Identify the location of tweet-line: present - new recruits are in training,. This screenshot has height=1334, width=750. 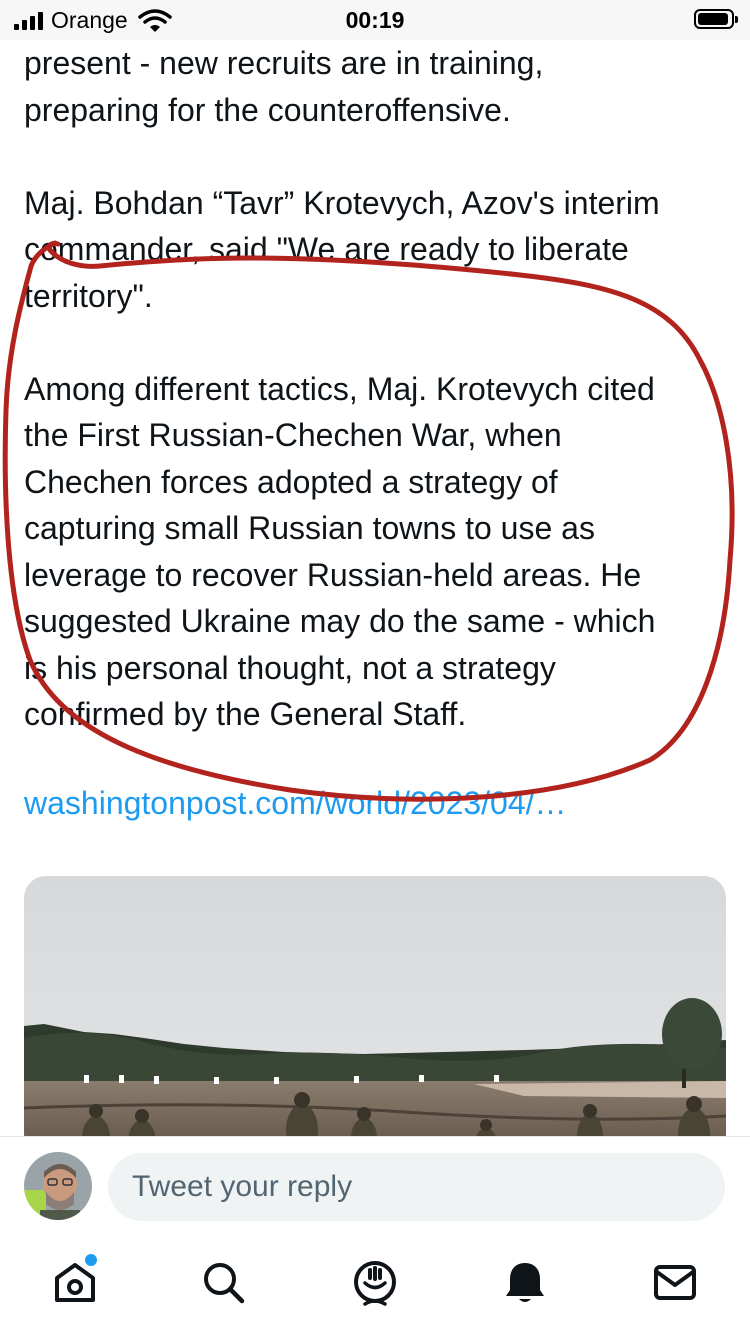
(284, 63).